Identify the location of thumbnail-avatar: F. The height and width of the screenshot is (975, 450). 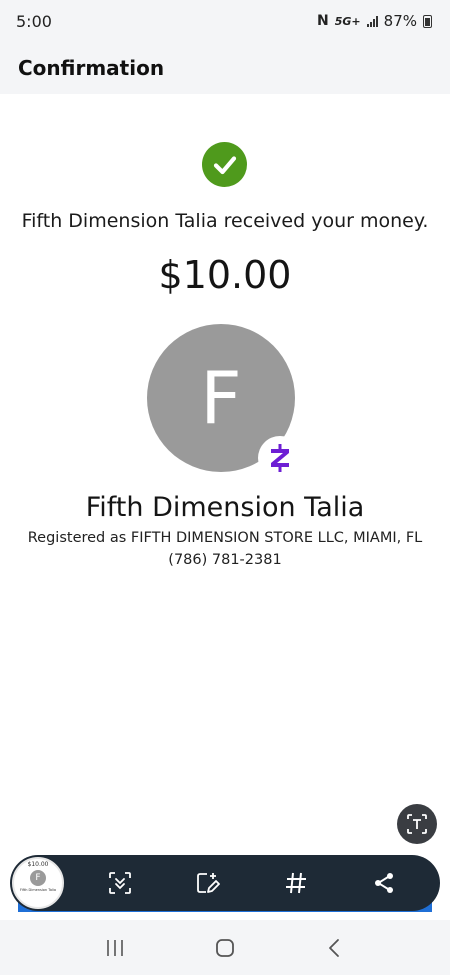
(38, 878).